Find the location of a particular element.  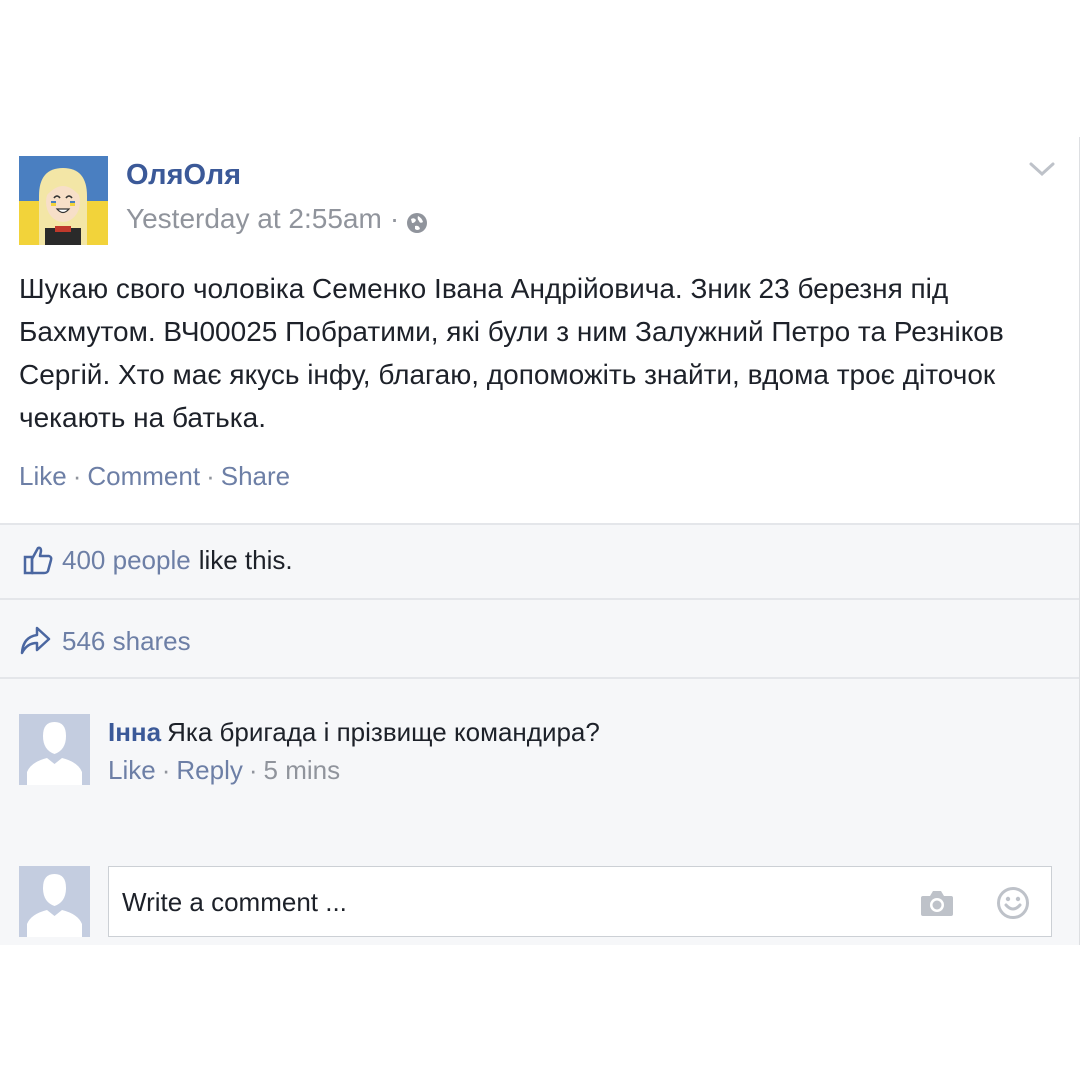

comment-body: Інна Яка бригада і прізвище командира? is located at coordinates (354, 732).